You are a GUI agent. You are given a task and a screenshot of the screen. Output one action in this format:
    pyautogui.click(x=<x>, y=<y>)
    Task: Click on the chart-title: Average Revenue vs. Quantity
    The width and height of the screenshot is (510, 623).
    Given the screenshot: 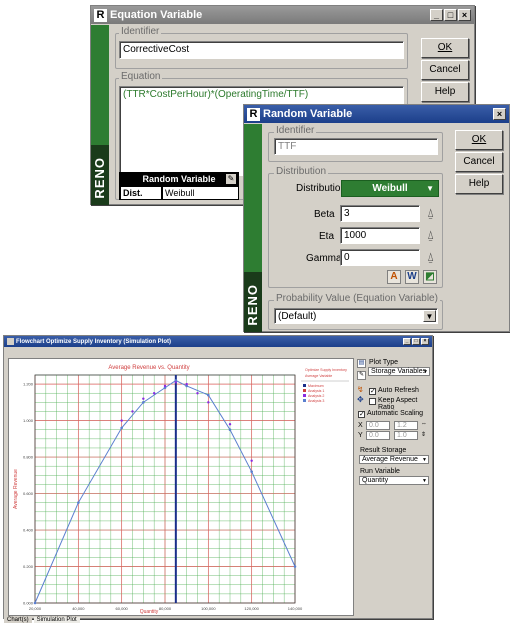 What is the action you would take?
    pyautogui.click(x=148, y=368)
    